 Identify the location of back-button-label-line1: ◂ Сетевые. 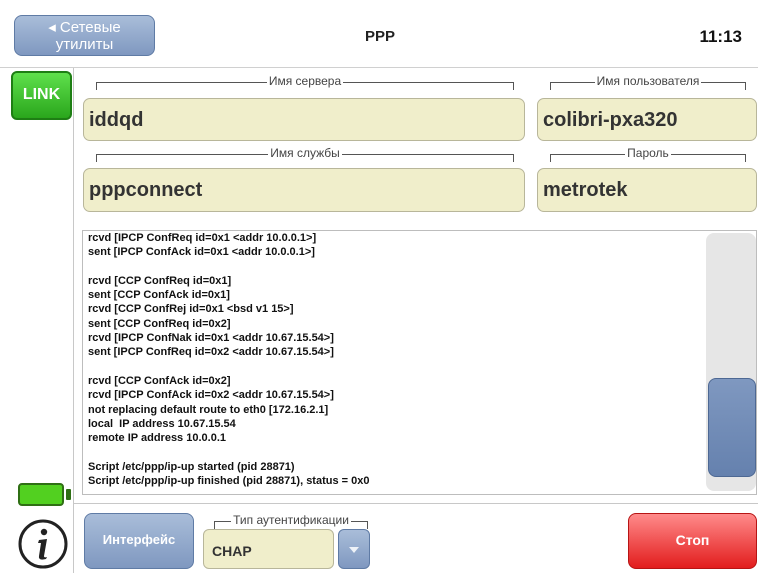
(84, 27).